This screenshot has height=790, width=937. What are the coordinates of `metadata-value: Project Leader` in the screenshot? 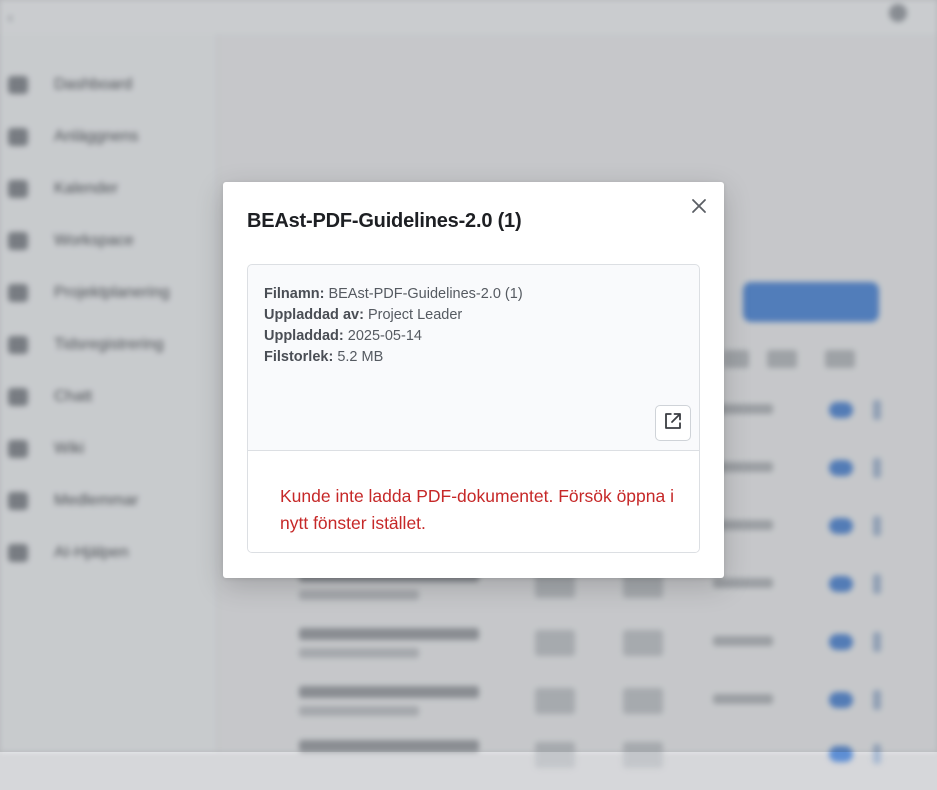 It's located at (415, 315).